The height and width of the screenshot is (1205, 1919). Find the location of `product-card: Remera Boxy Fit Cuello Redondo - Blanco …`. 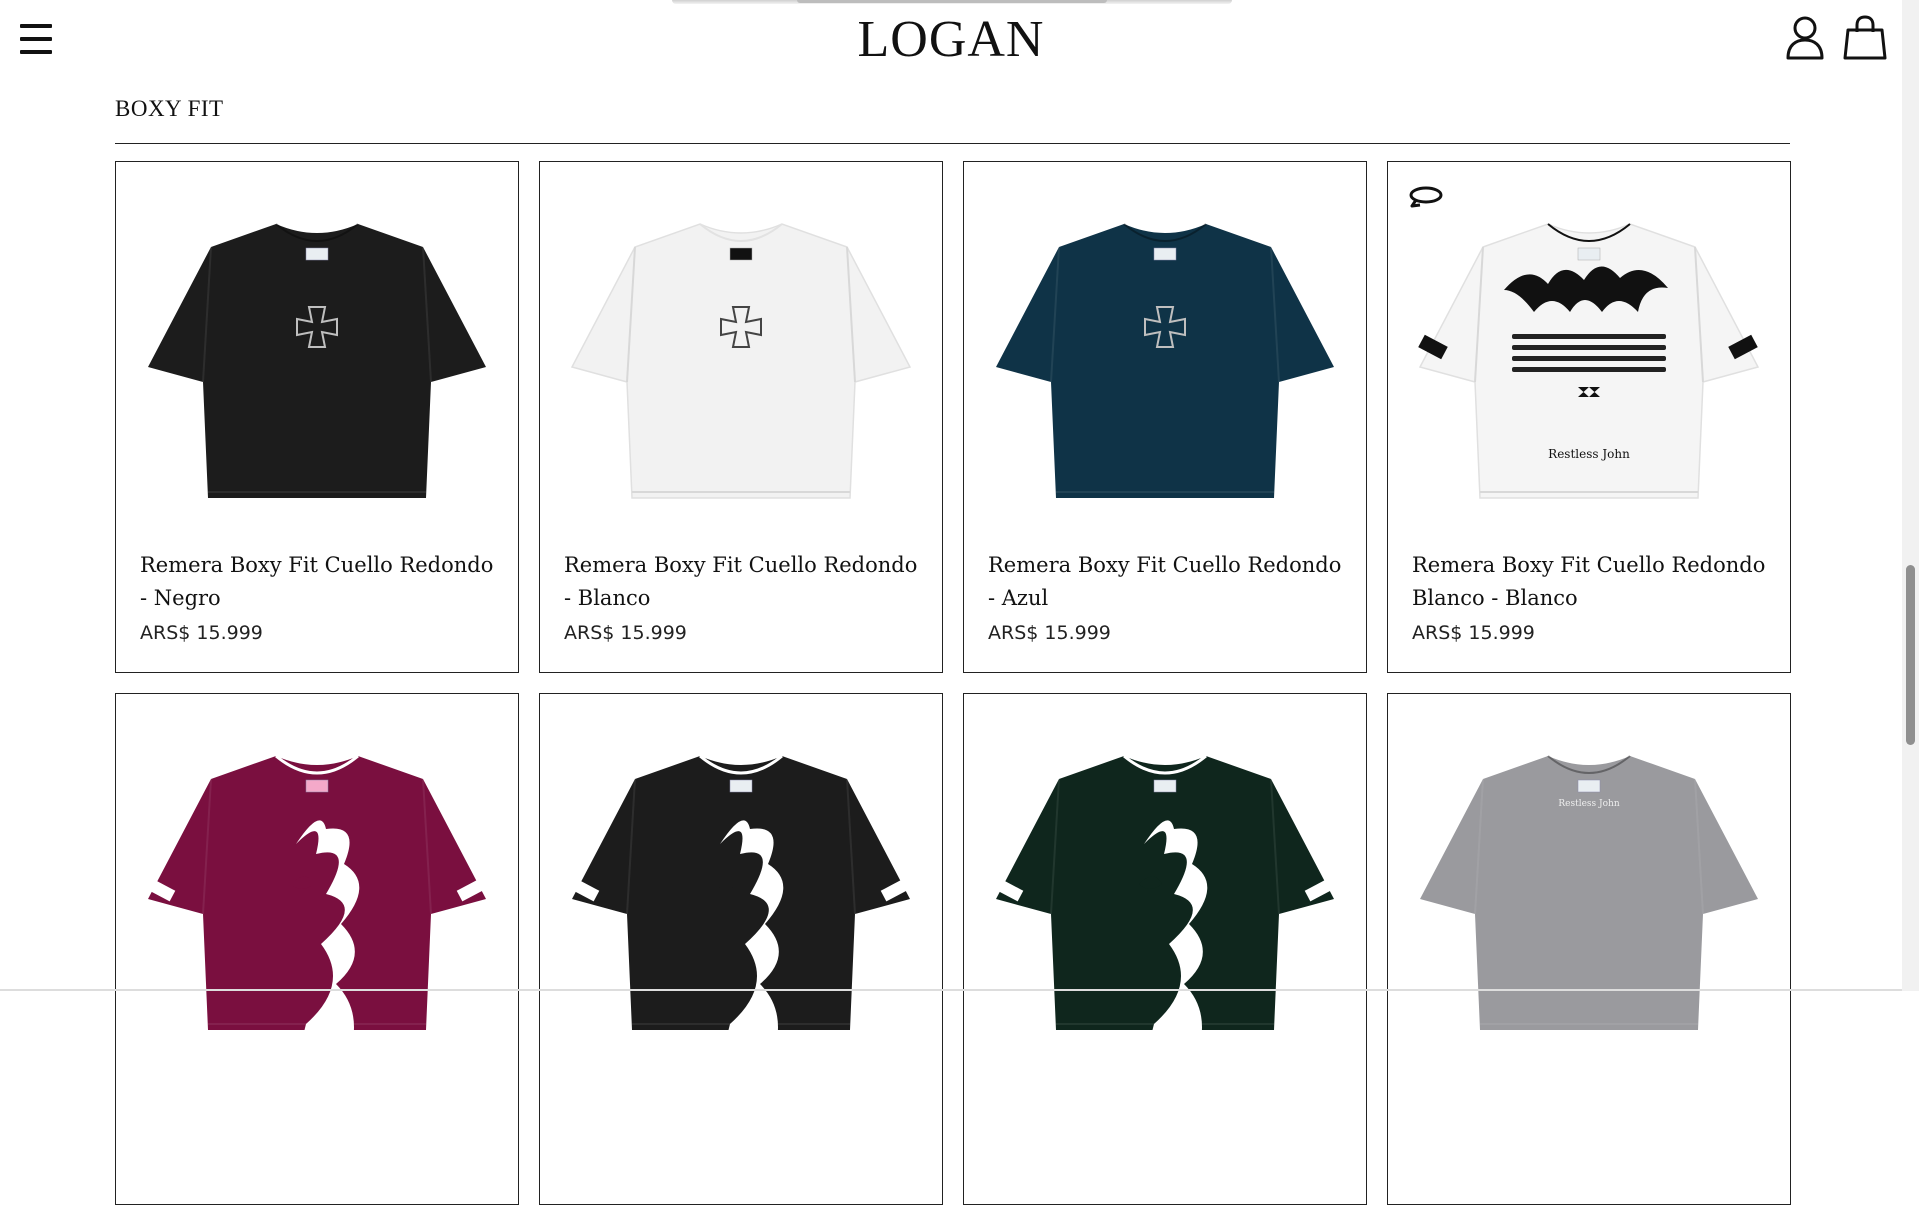

product-card: Remera Boxy Fit Cuello Redondo - Blanco … is located at coordinates (741, 417).